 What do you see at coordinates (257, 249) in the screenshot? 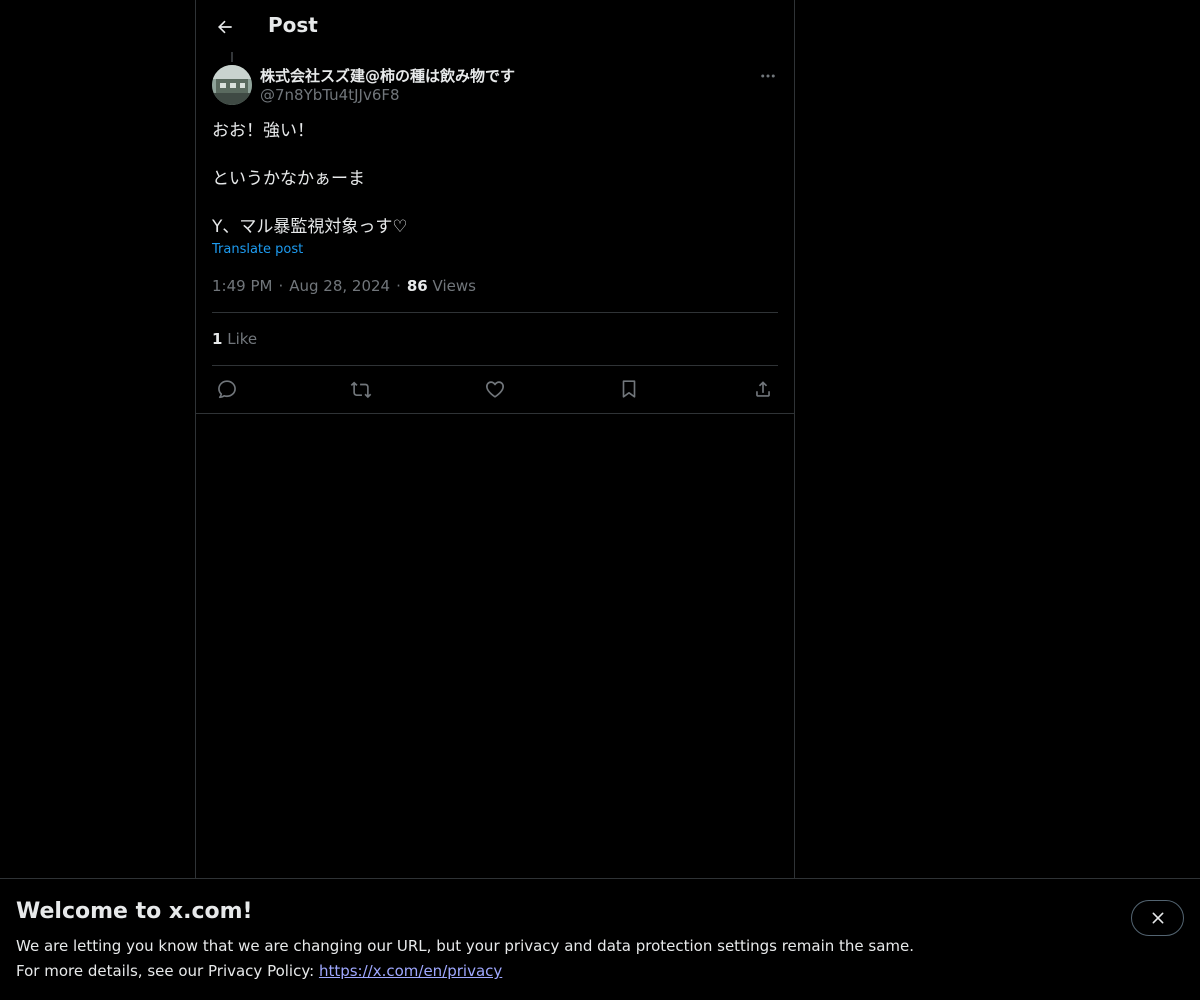
I see `translate-post-link: Translate post` at bounding box center [257, 249].